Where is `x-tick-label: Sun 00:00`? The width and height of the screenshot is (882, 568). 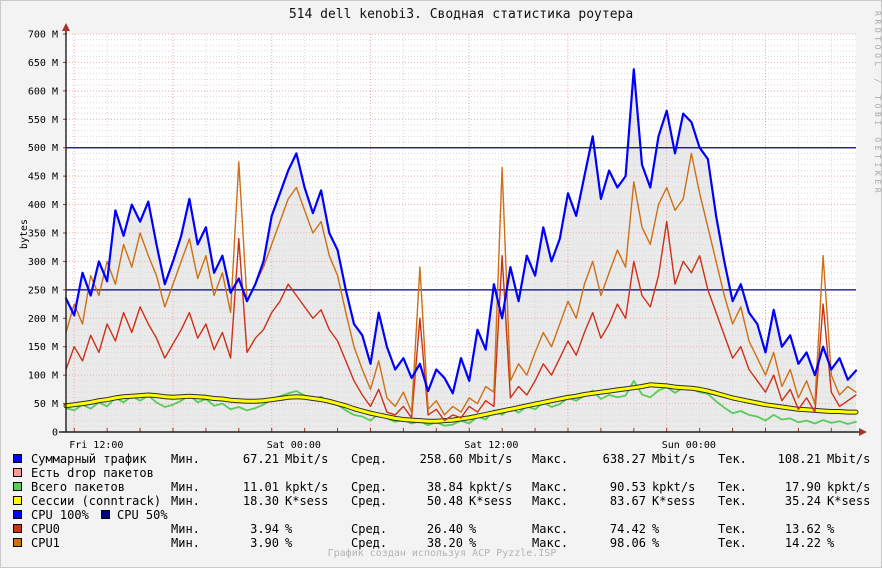 x-tick-label: Sun 00:00 is located at coordinates (689, 445).